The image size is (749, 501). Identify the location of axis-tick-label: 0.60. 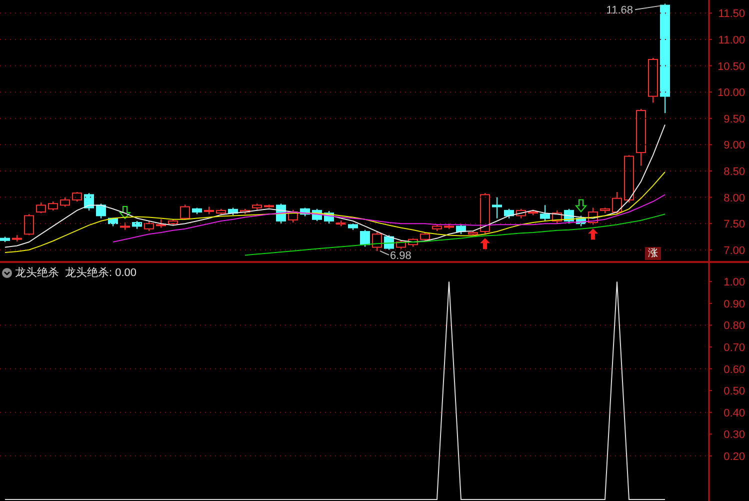
(734, 370).